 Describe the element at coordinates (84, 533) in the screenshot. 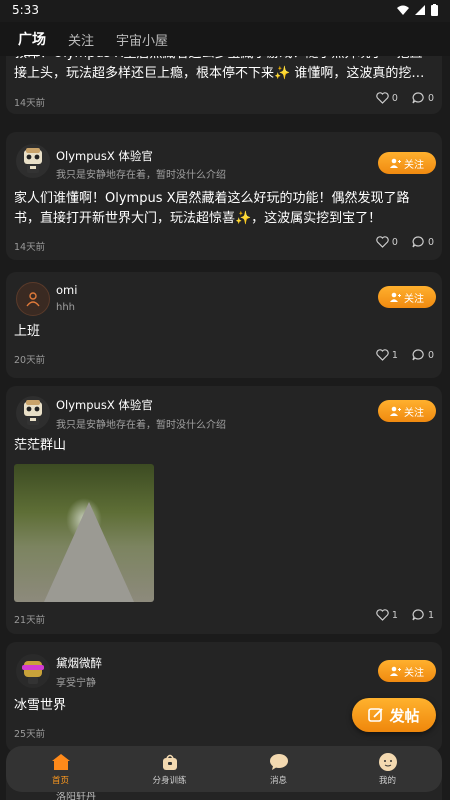

I see `post-image` at that location.